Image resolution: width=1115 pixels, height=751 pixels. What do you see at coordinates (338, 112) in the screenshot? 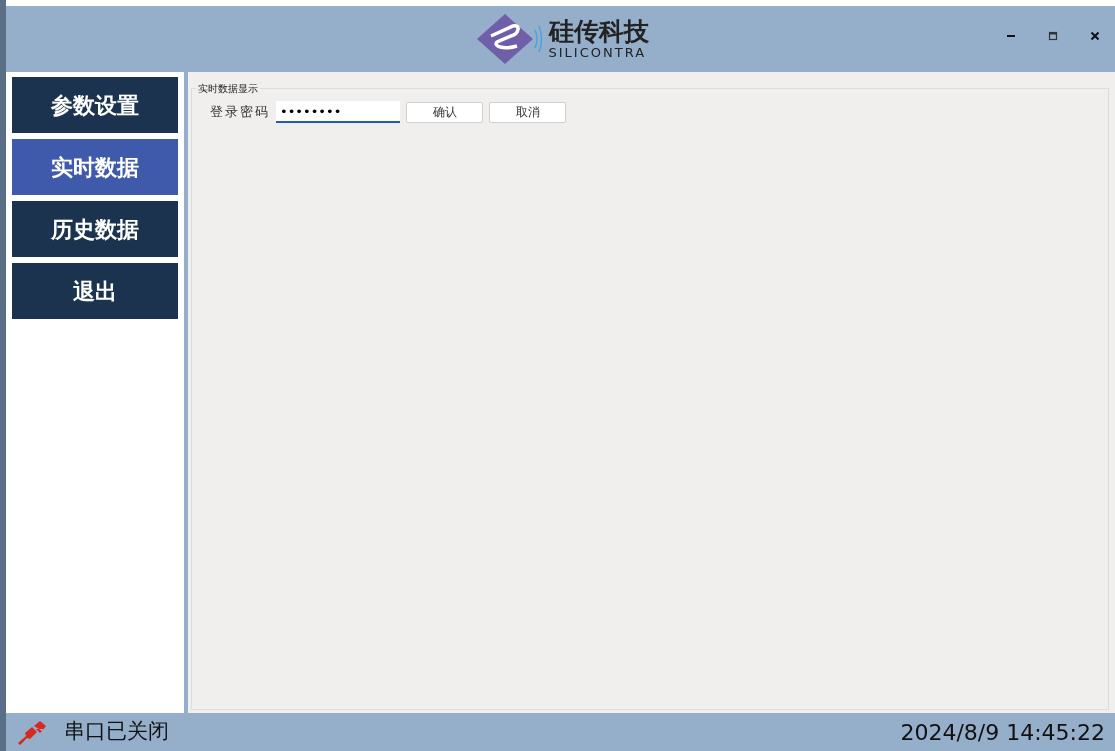
I see `password-field: ••••••••` at bounding box center [338, 112].